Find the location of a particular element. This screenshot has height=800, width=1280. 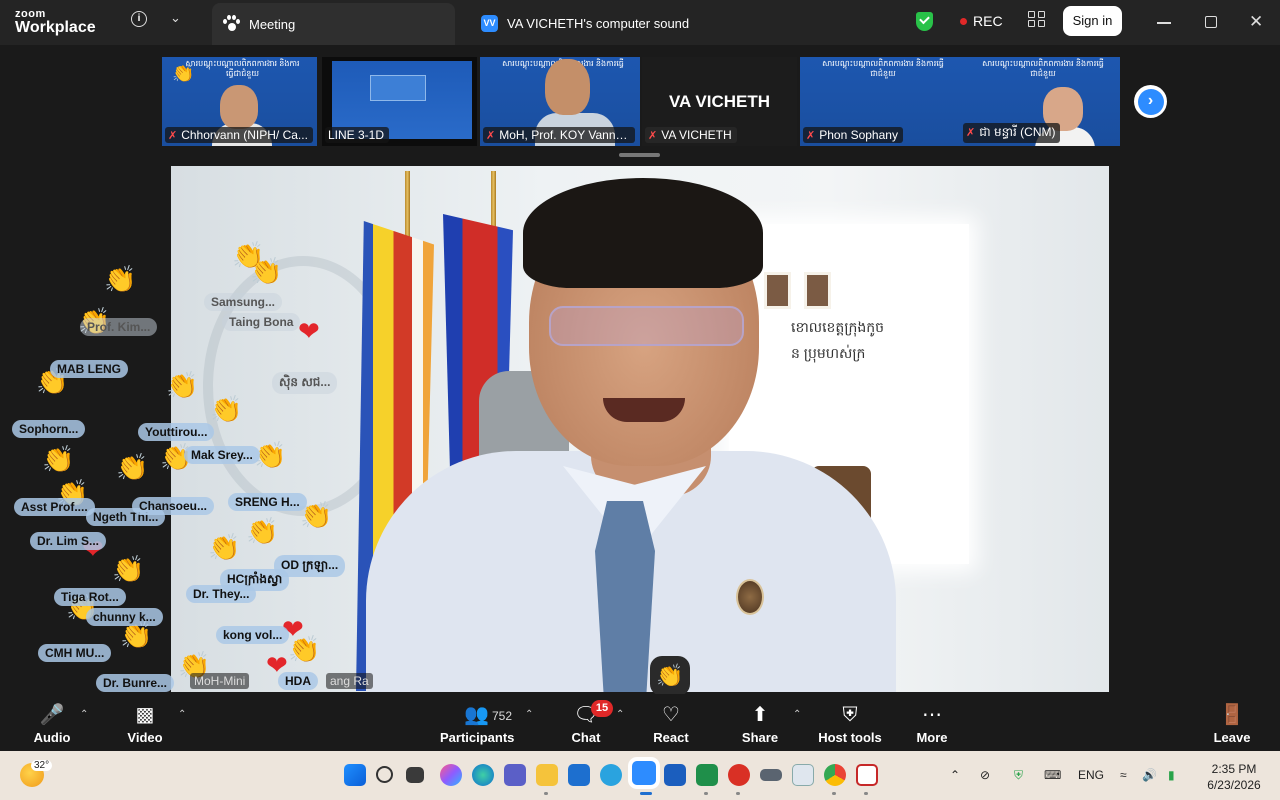

more-button: ⋯ More is located at coordinates (932, 722).